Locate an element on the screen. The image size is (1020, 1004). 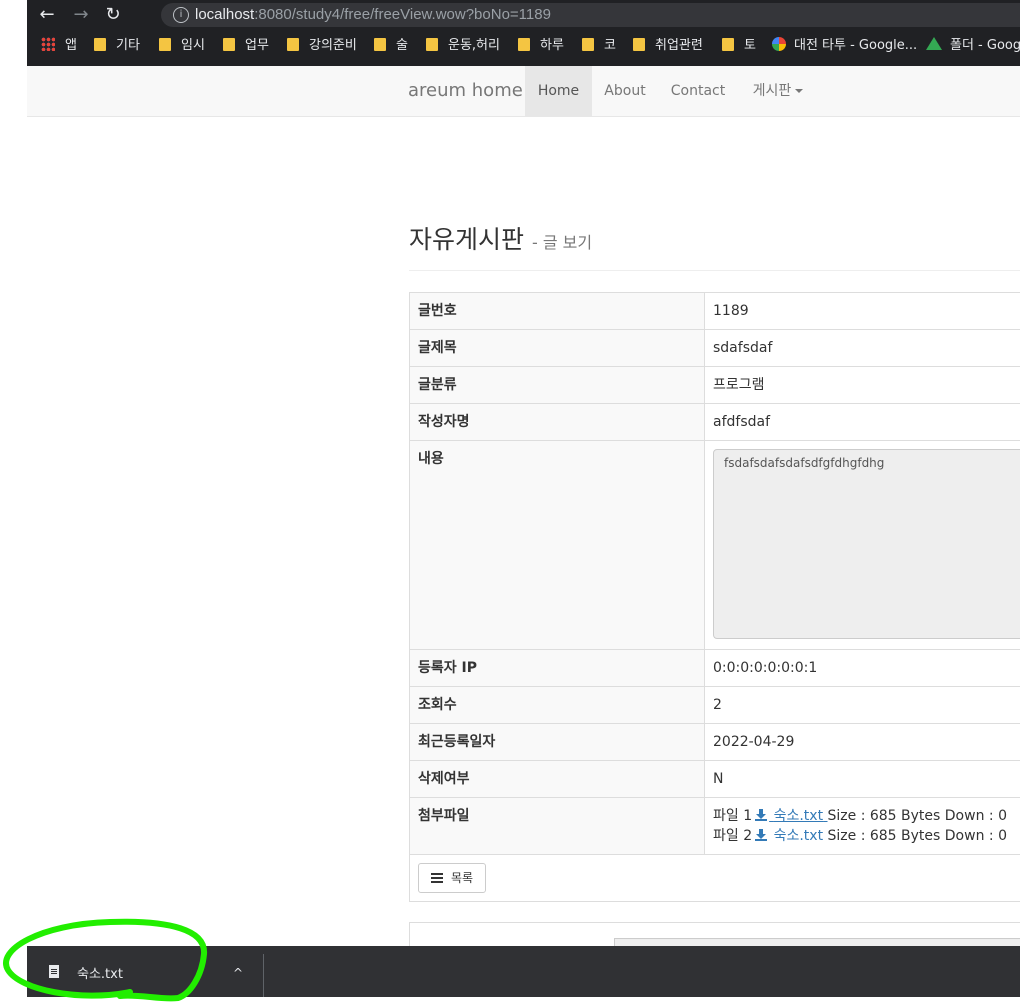
bookmark-label: 술 is located at coordinates (402, 45).